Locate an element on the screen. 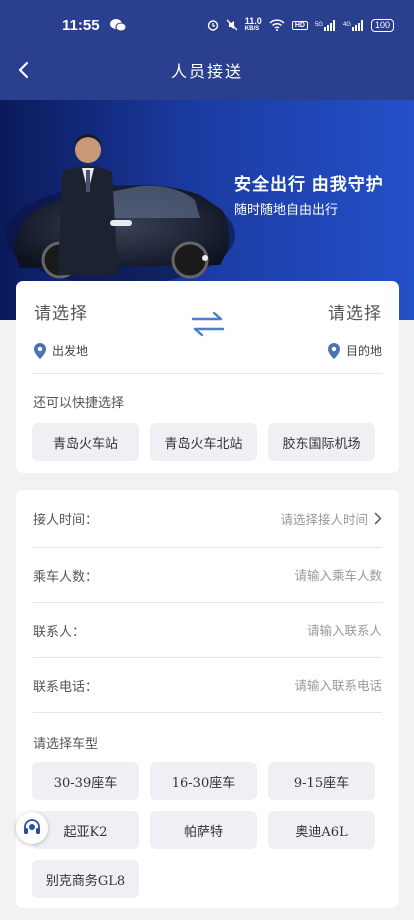 The width and height of the screenshot is (414, 920). quick-option-qingdao-station: 青岛火车站 is located at coordinates (85, 442).